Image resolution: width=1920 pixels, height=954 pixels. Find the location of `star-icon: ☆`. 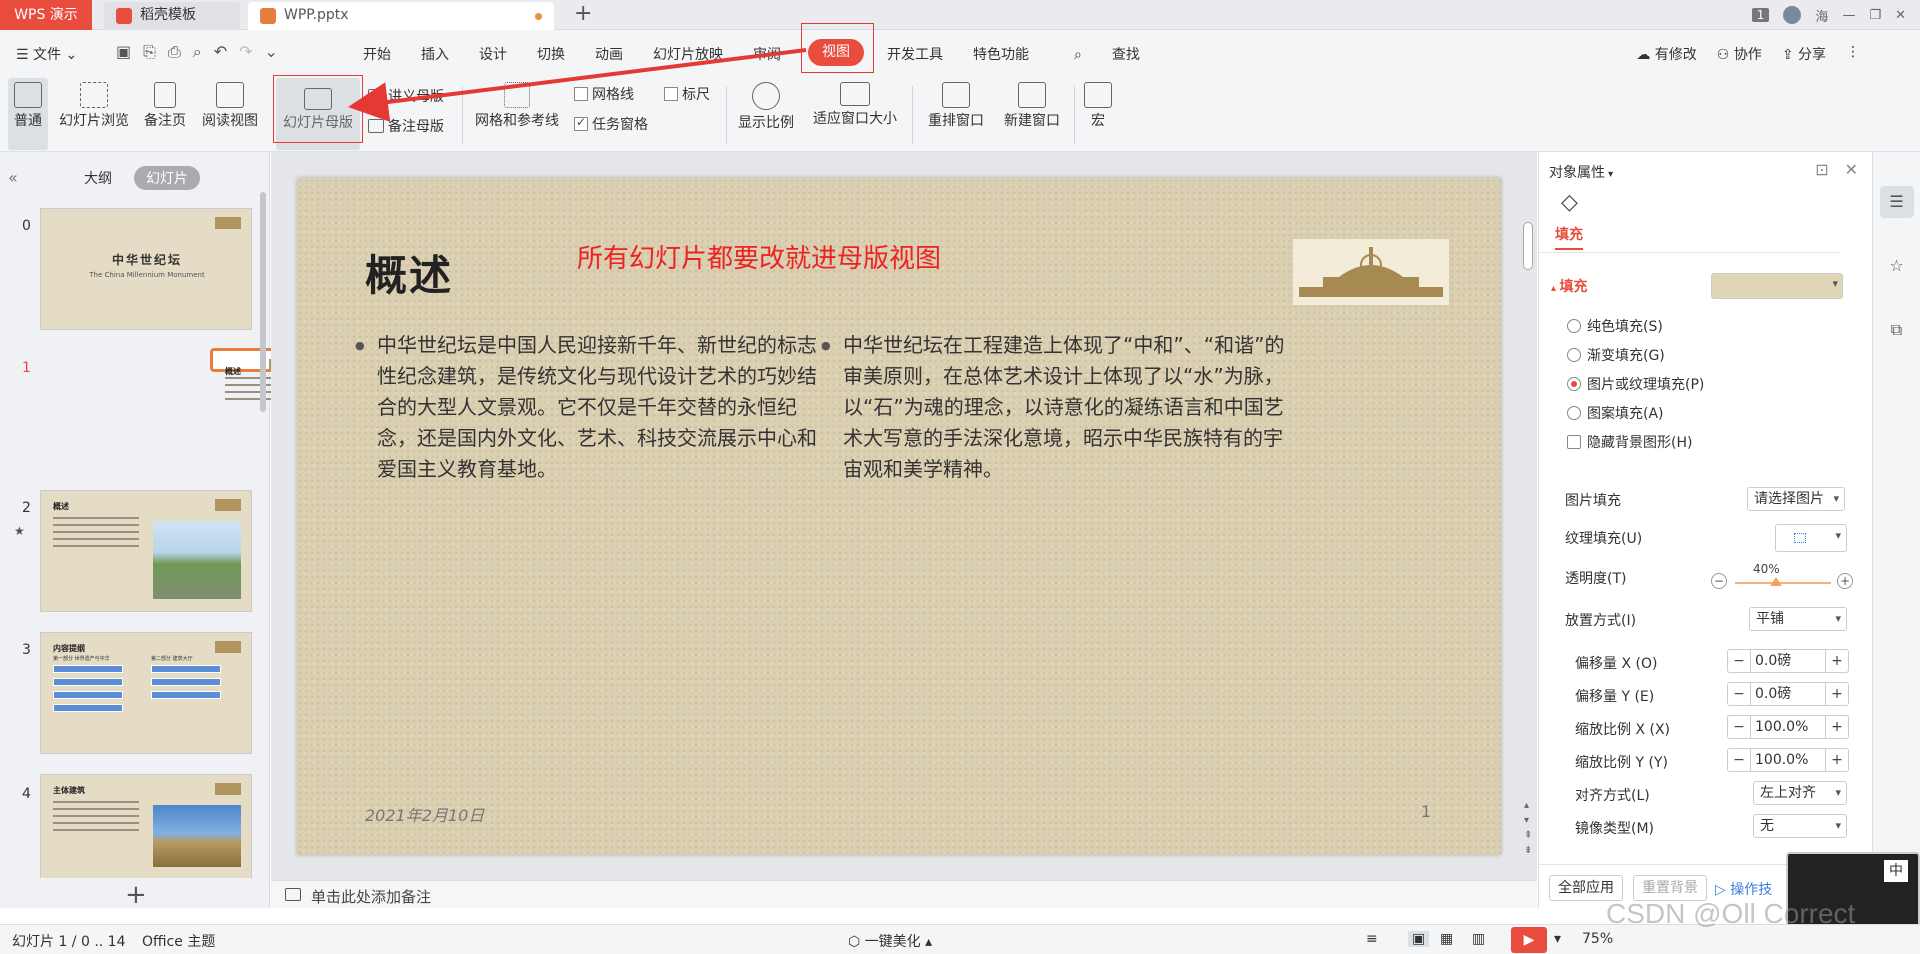

star-icon: ☆ is located at coordinates (1897, 266).